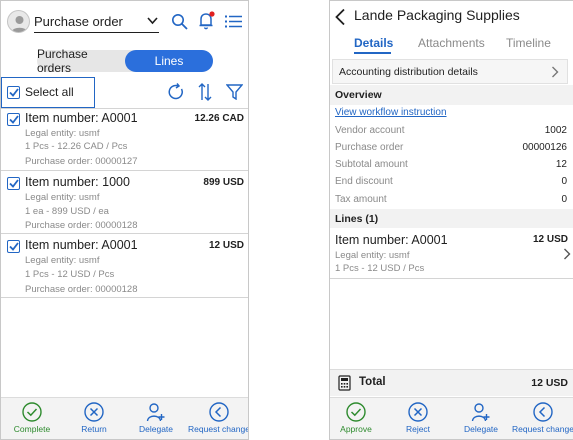 This screenshot has width=573, height=440. I want to click on calculator-icon, so click(344, 383).